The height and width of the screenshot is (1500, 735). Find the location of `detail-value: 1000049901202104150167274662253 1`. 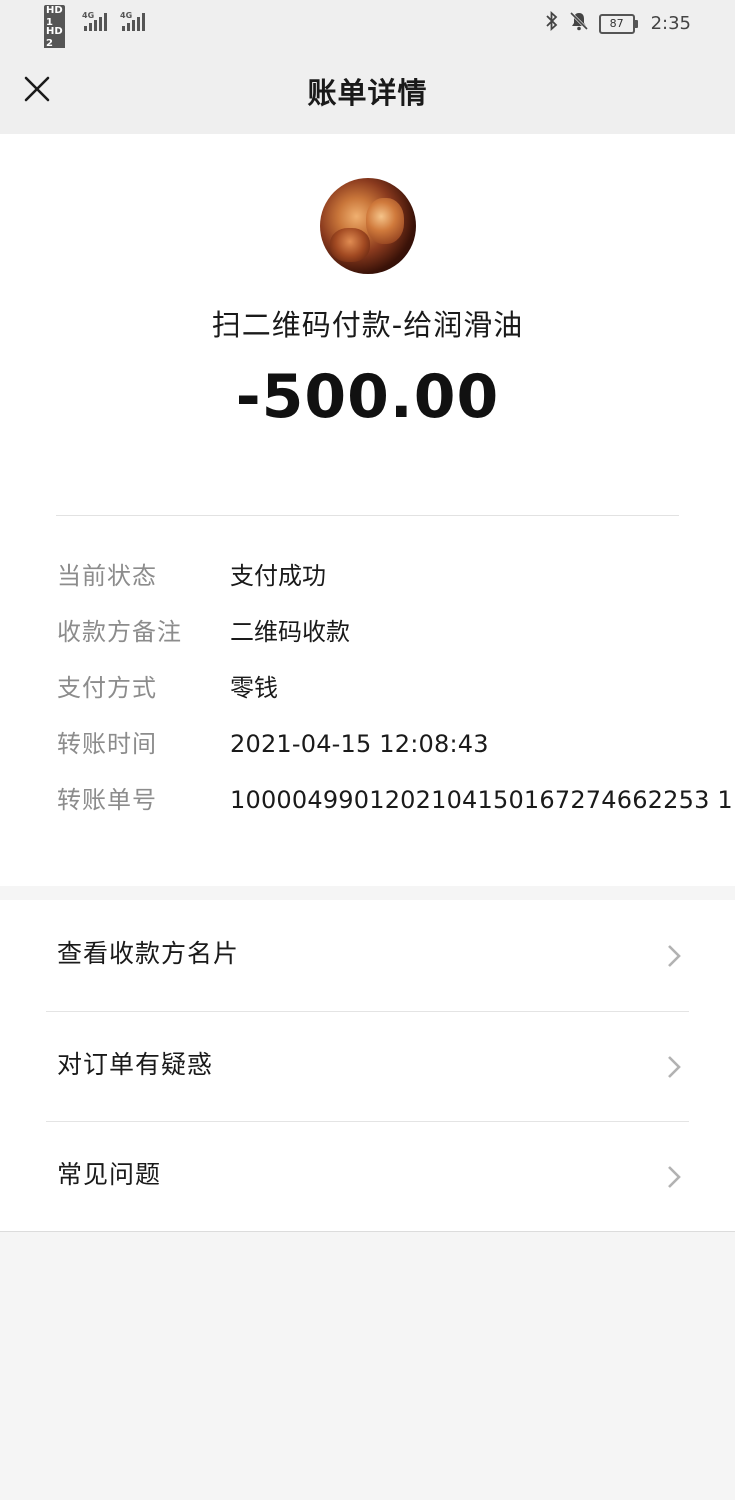

detail-value: 1000049901202104150167274662253 1 is located at coordinates (481, 800).